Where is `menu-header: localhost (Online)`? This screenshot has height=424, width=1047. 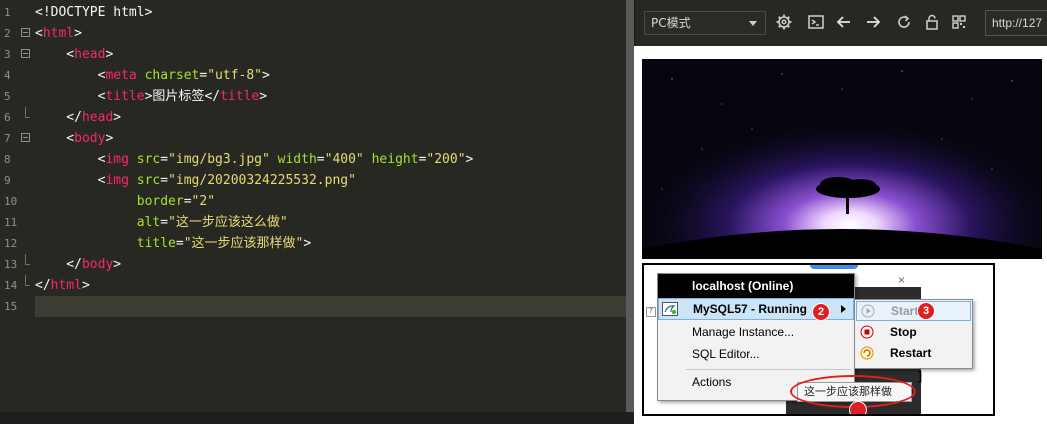
menu-header: localhost (Online) is located at coordinates (756, 286).